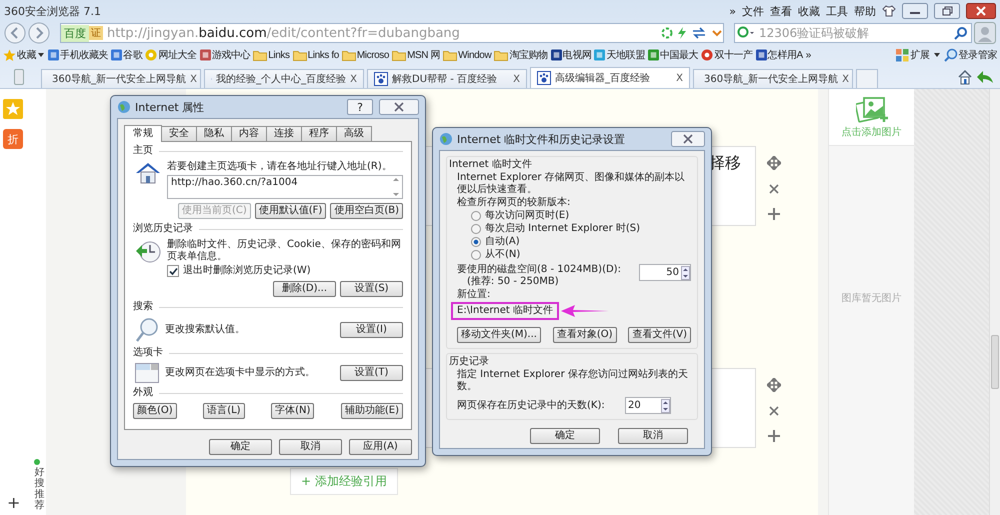 The width and height of the screenshot is (1000, 515). What do you see at coordinates (648, 405) in the screenshot?
I see `spinner-field: 20` at bounding box center [648, 405].